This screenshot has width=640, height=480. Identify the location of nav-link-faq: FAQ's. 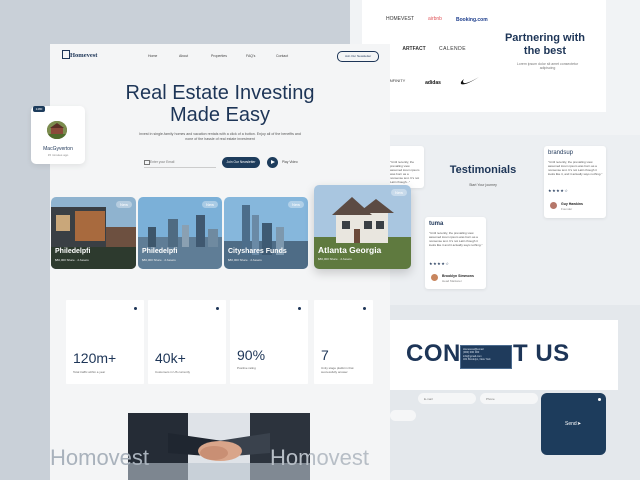
(250, 56).